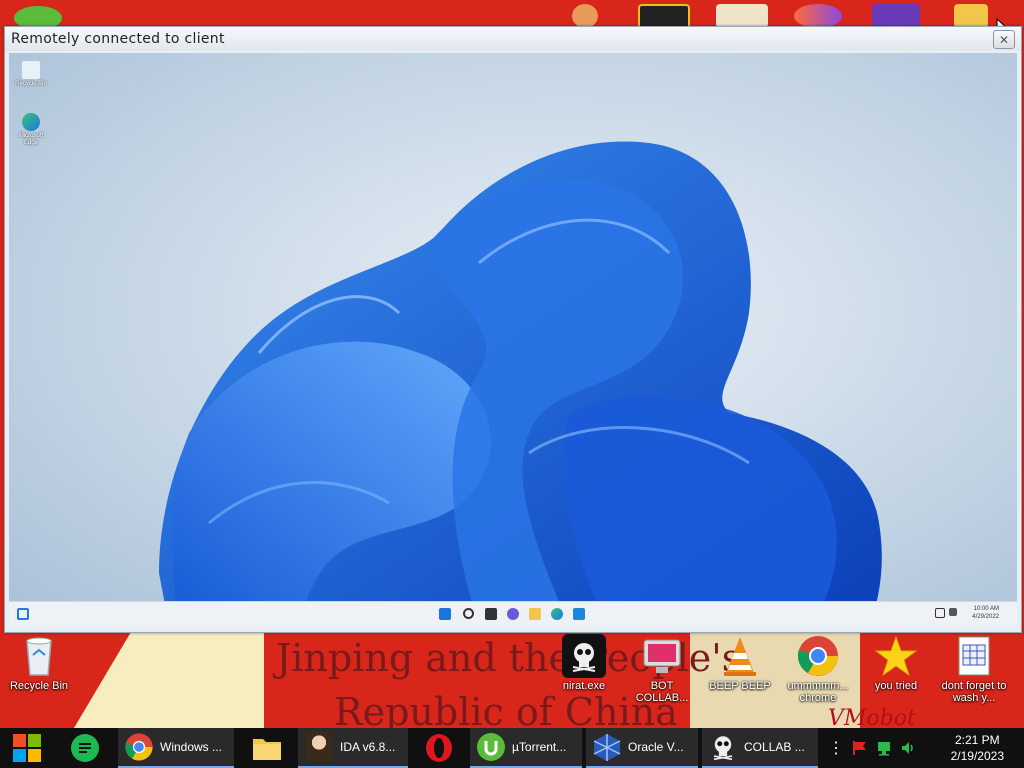 The image size is (1024, 768). Describe the element at coordinates (118, 39) in the screenshot. I see `remote-window-title: Remotely connected to client` at that location.